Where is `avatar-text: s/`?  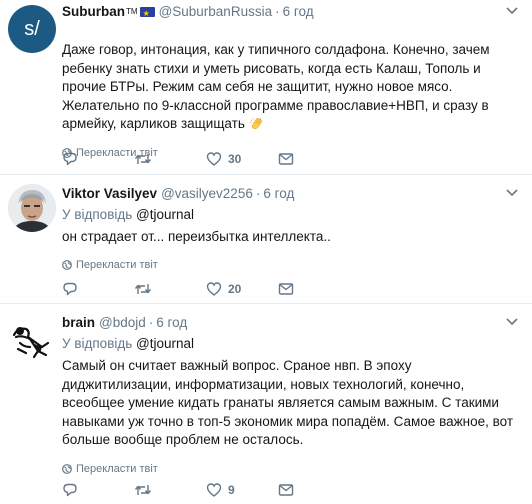 avatar-text: s/ is located at coordinates (32, 29).